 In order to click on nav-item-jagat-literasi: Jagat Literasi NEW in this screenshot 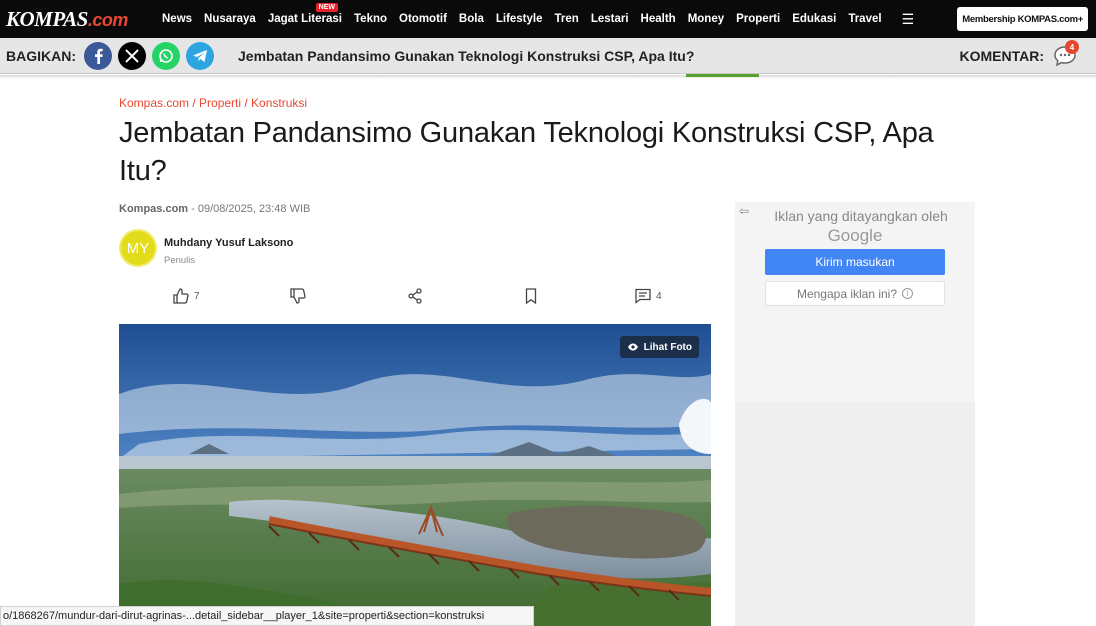, I will do `click(305, 14)`.